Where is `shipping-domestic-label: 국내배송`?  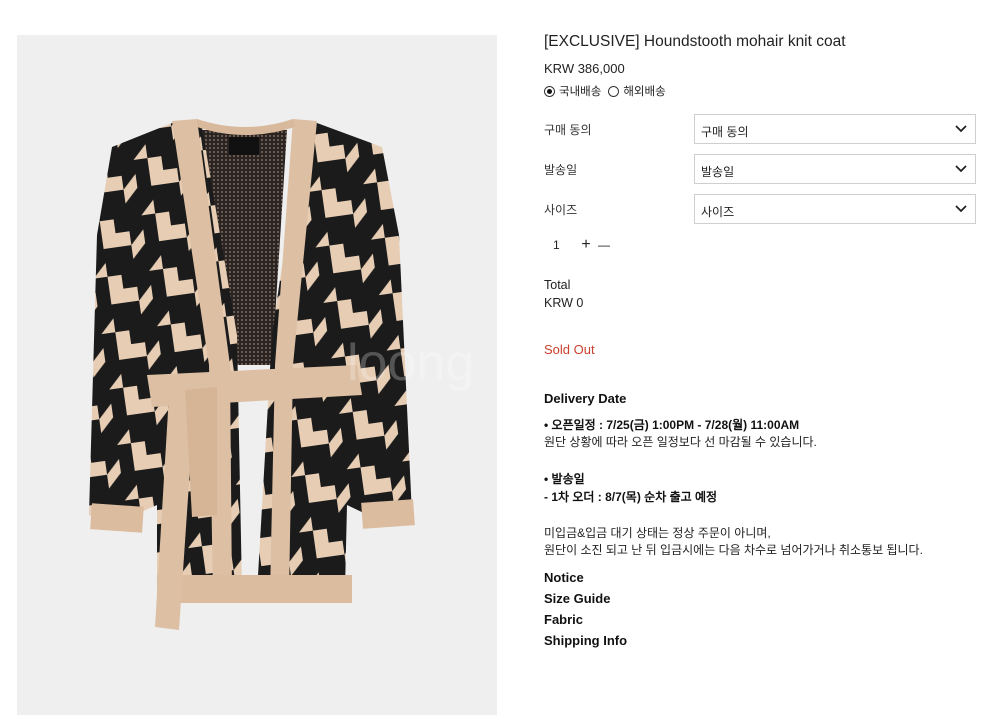
shipping-domestic-label: 국내배송 is located at coordinates (580, 91).